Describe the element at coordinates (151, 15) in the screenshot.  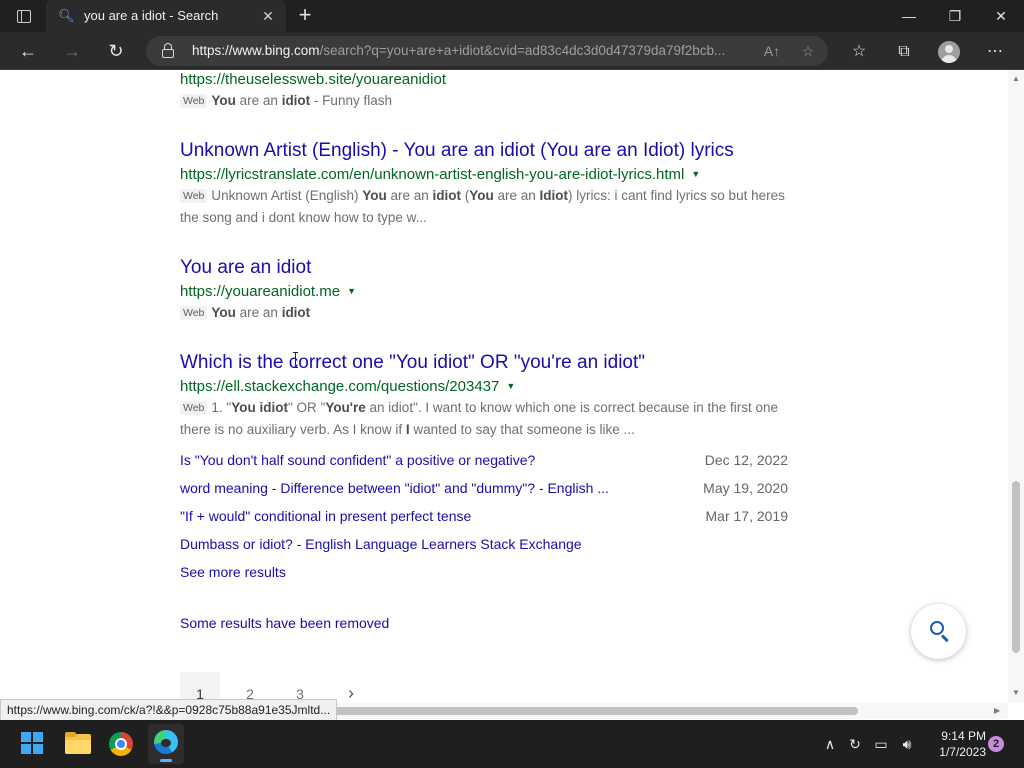
I see `tab-title: you are a idiot - Search` at that location.